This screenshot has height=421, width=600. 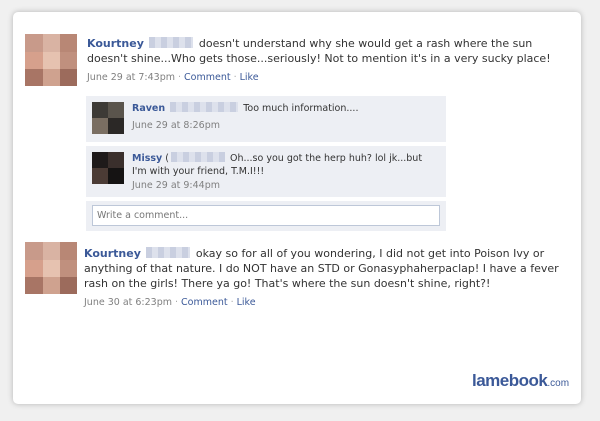 What do you see at coordinates (510, 380) in the screenshot?
I see `watermark-main: lamebook` at bounding box center [510, 380].